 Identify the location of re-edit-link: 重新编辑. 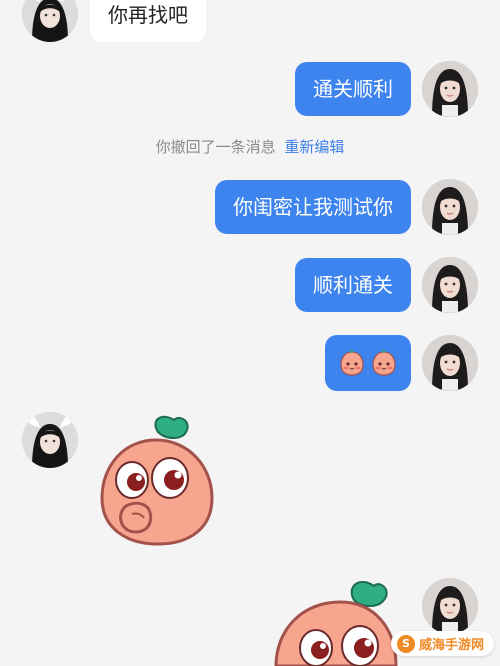
(314, 147).